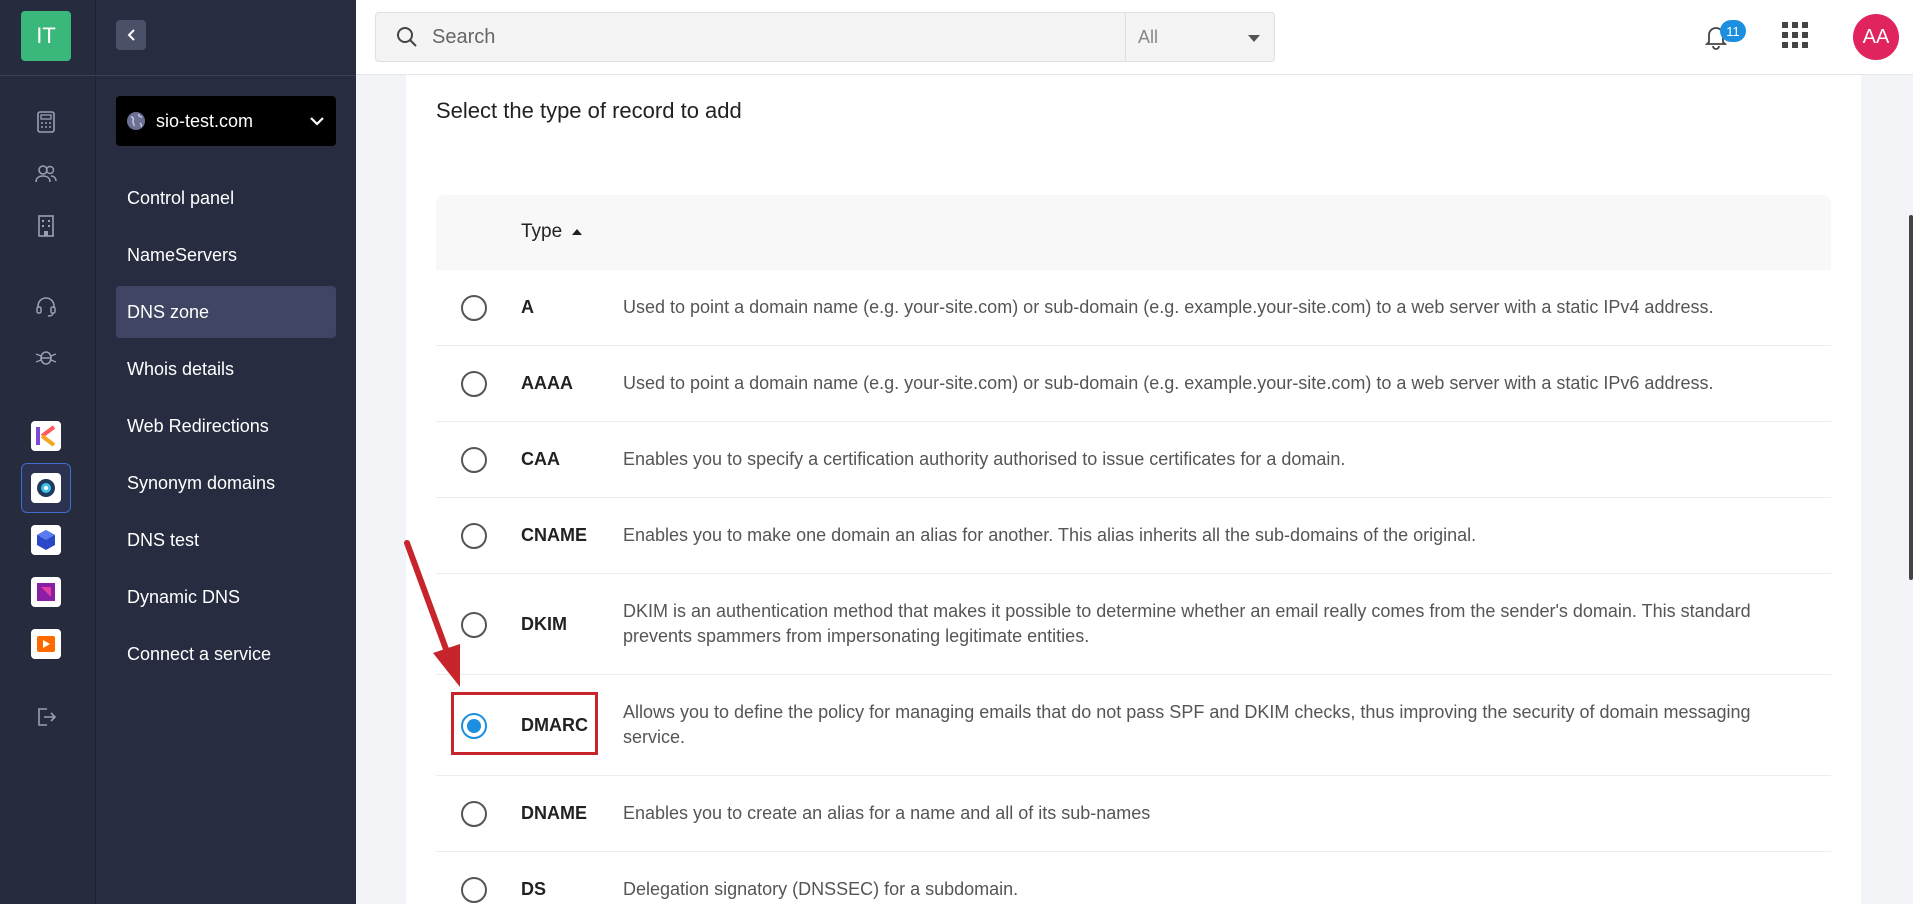  Describe the element at coordinates (48, 75) in the screenshot. I see `rail-divider` at that location.